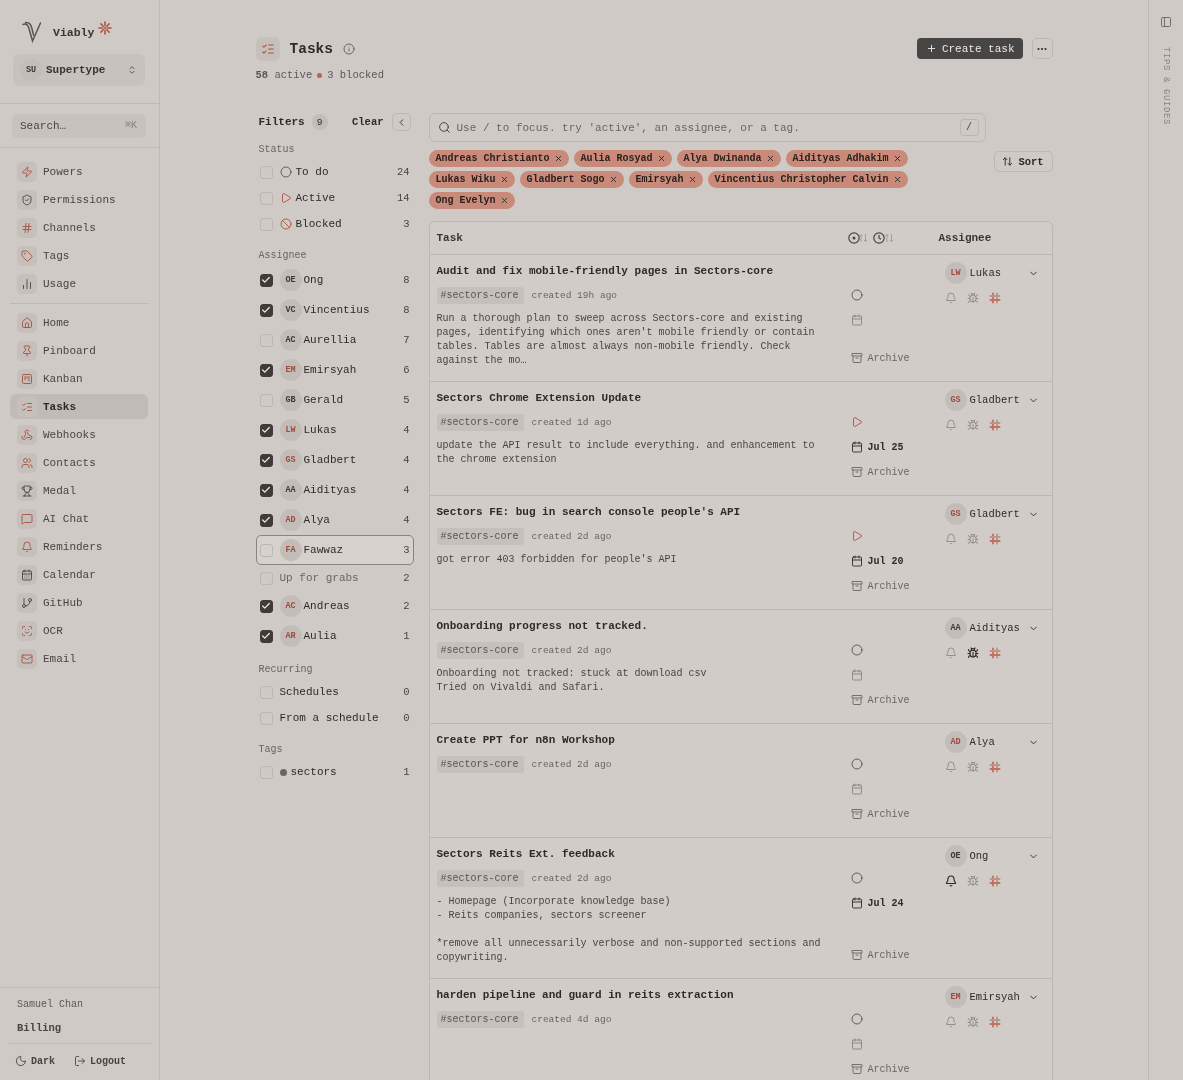 Image resolution: width=1183 pixels, height=1080 pixels. I want to click on nav-link: Kanban, so click(79, 378).